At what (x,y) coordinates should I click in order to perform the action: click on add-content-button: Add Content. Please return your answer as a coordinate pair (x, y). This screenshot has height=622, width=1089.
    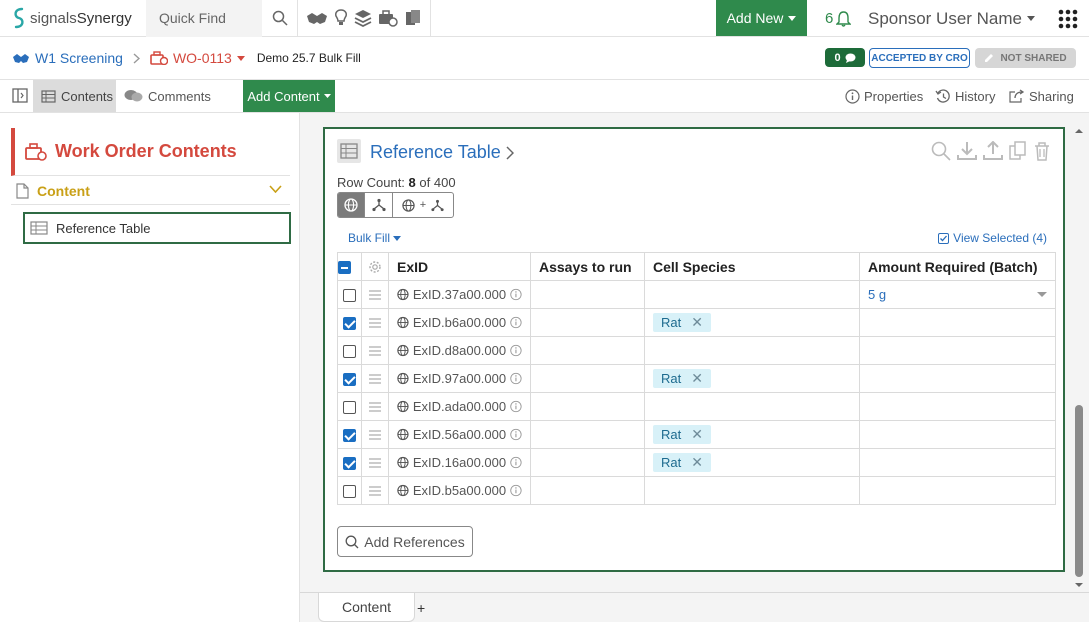
    Looking at the image, I should click on (289, 96).